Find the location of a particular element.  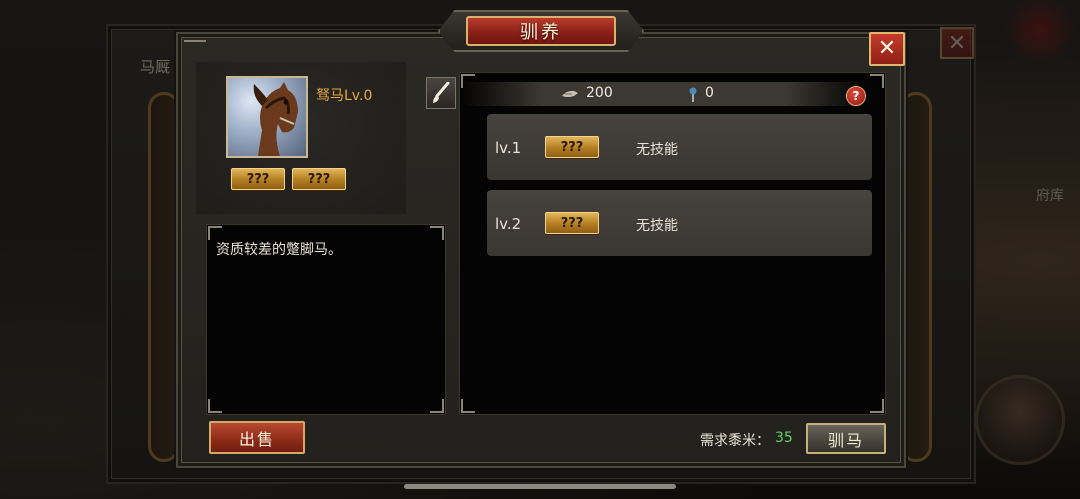

skill-level-1: lv.1 is located at coordinates (508, 148).